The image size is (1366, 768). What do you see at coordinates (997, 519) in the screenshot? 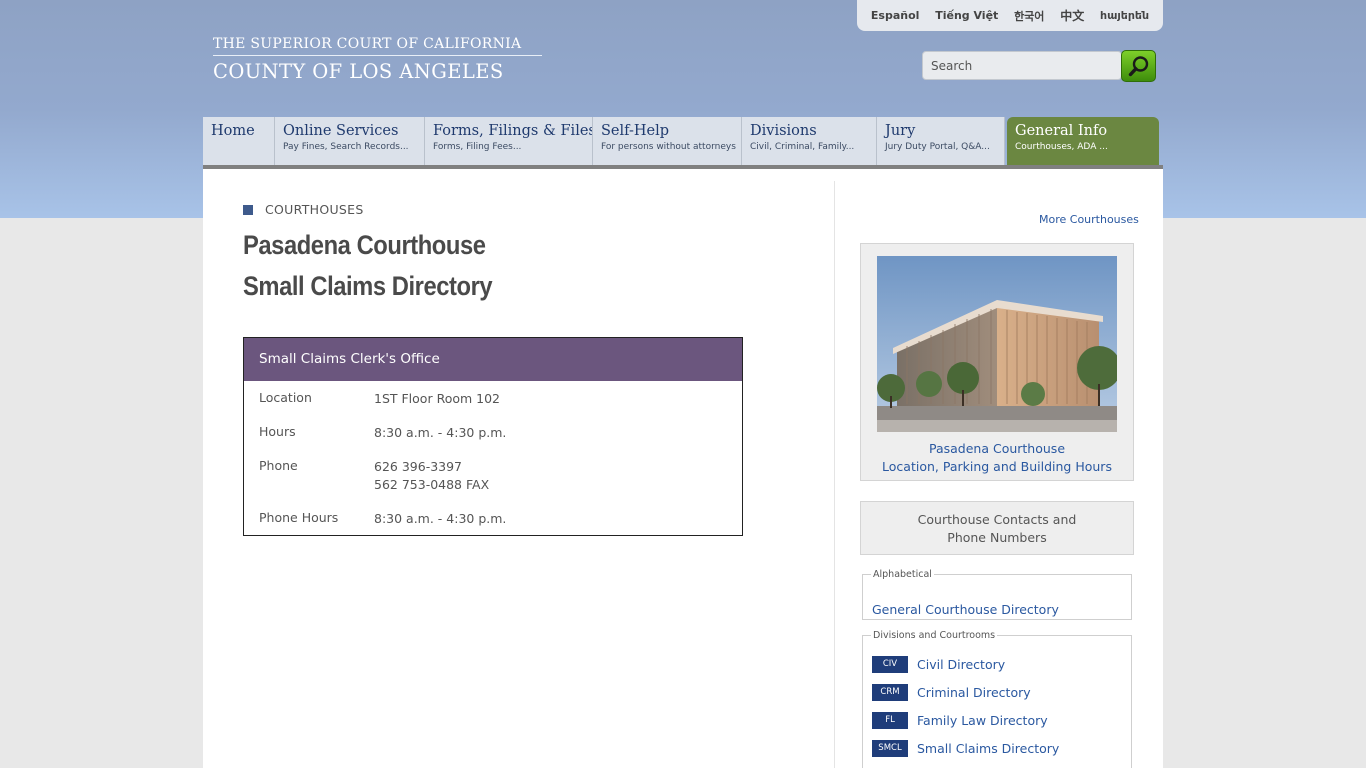
I see `contacts-line-1: Courthouse Contacts and` at bounding box center [997, 519].